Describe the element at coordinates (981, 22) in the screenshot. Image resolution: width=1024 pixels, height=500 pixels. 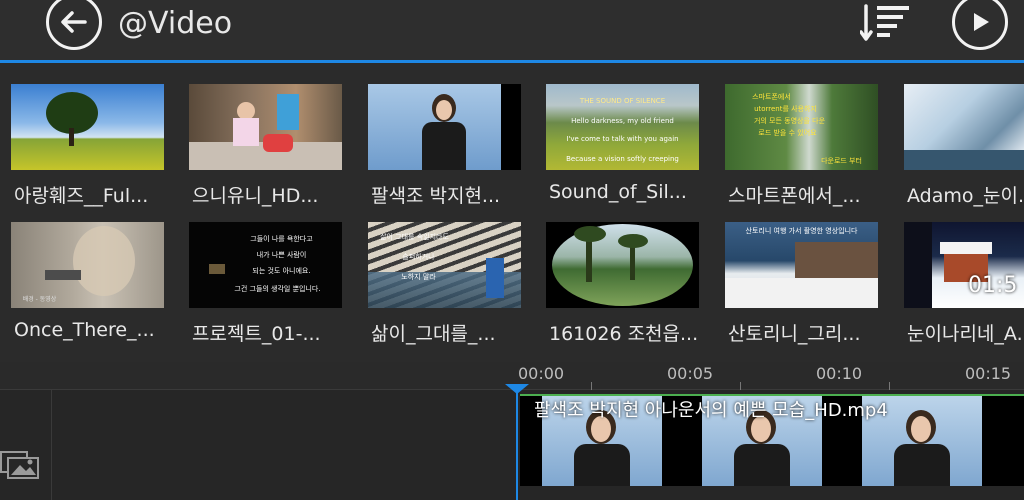
I see `play-icon` at that location.